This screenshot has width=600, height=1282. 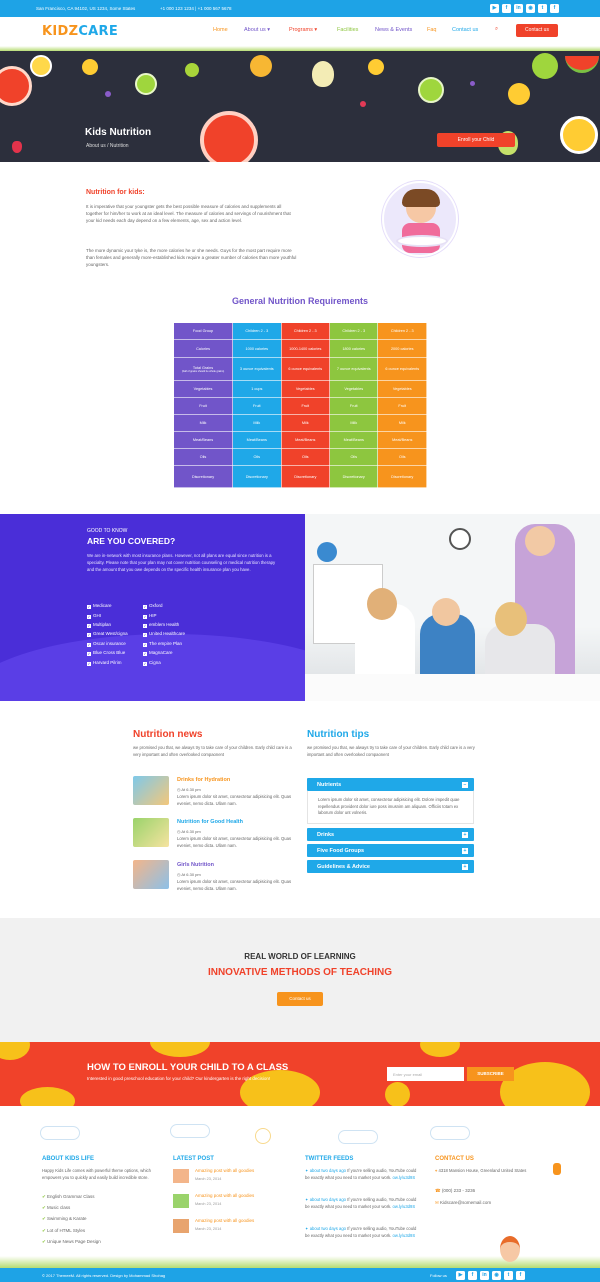 What do you see at coordinates (452, 607) in the screenshot?
I see `classroom-photo` at bounding box center [452, 607].